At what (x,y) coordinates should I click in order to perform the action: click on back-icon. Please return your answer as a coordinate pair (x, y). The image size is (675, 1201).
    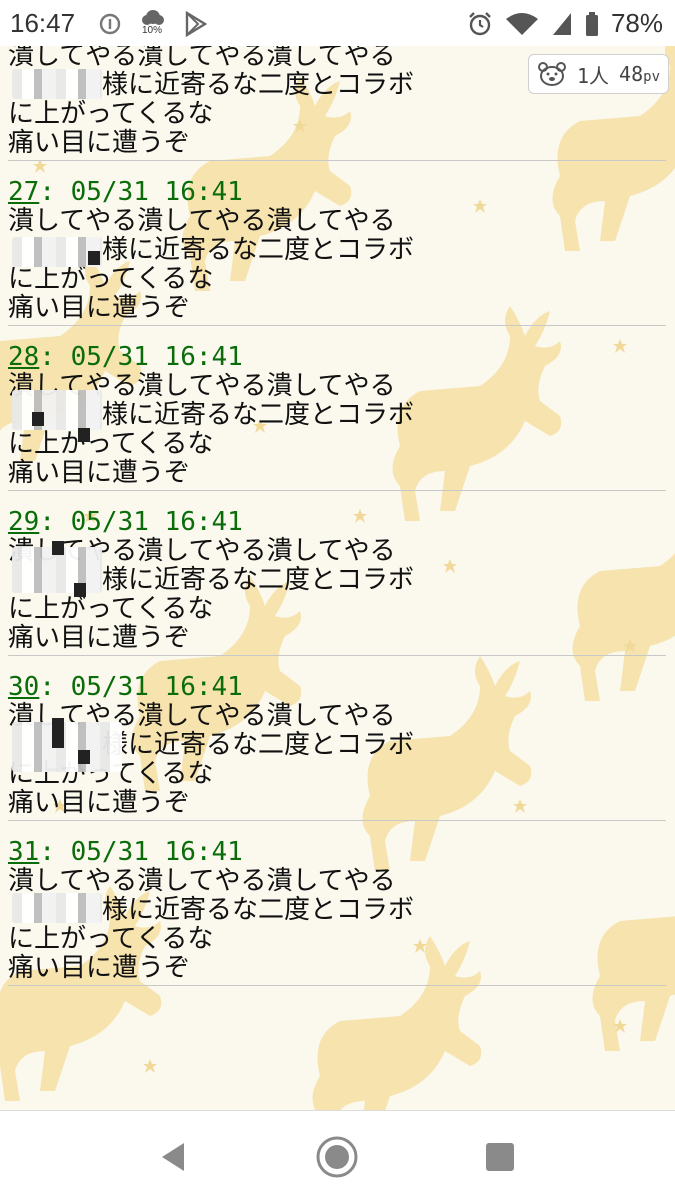
    Looking at the image, I should click on (173, 1157).